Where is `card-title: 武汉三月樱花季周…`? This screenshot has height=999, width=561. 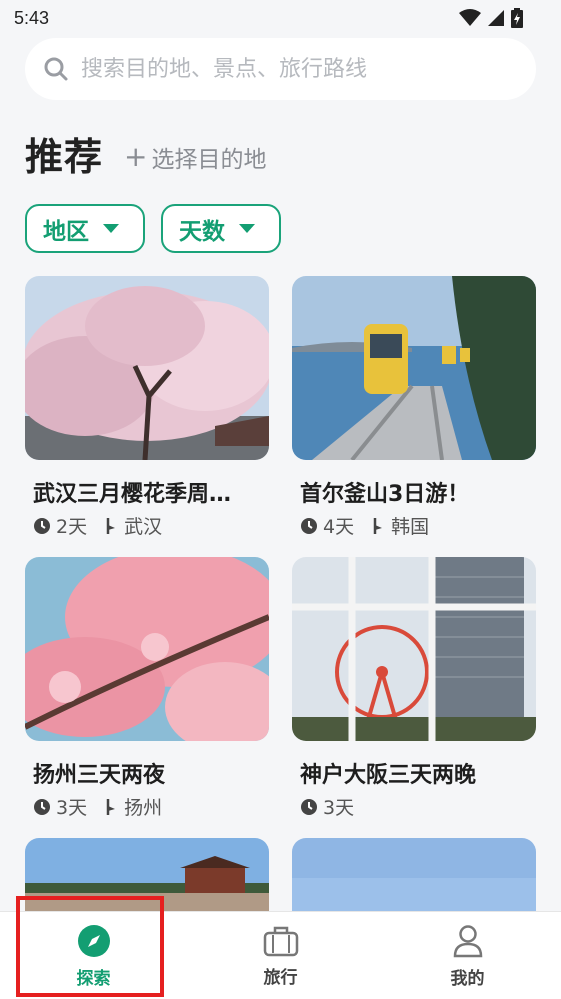
card-title: 武汉三月樱花季周… is located at coordinates (132, 494).